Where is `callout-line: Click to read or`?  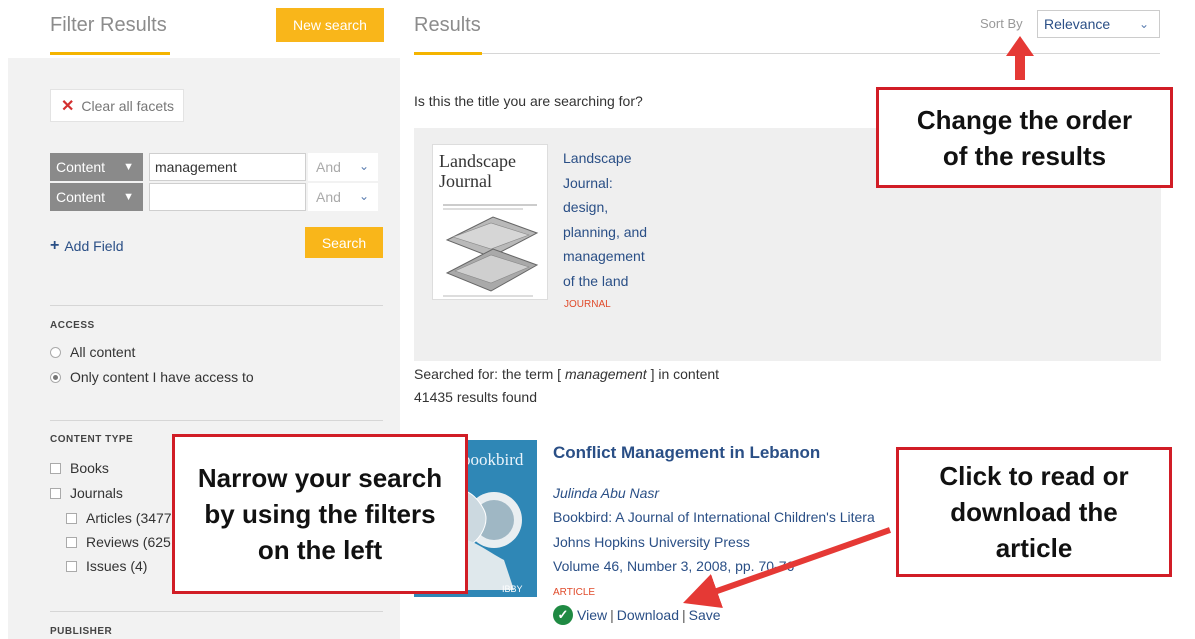
callout-line: Click to read or is located at coordinates (1034, 476).